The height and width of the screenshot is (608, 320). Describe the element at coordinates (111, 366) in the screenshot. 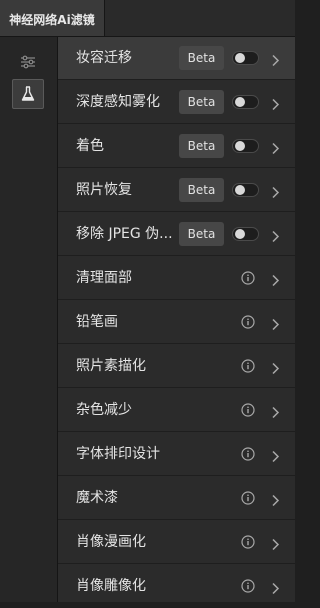

I see `filter-label: 照片素描化` at that location.